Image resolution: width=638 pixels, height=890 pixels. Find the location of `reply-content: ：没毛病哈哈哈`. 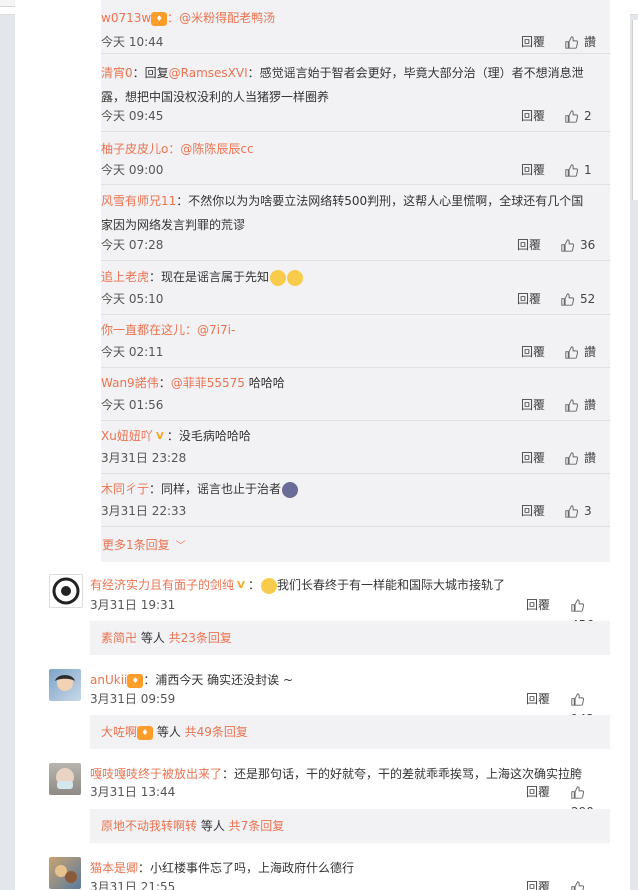

reply-content: ：没毛病哈哈哈 is located at coordinates (208, 436).